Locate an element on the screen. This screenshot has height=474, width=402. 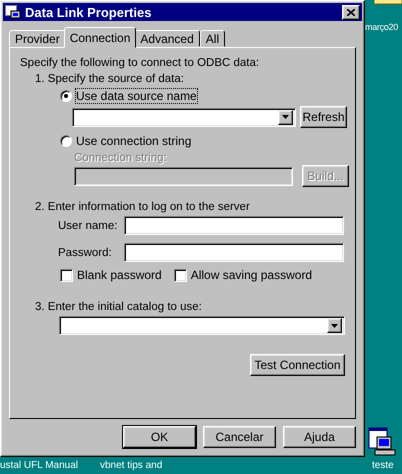
tab: All is located at coordinates (213, 38).